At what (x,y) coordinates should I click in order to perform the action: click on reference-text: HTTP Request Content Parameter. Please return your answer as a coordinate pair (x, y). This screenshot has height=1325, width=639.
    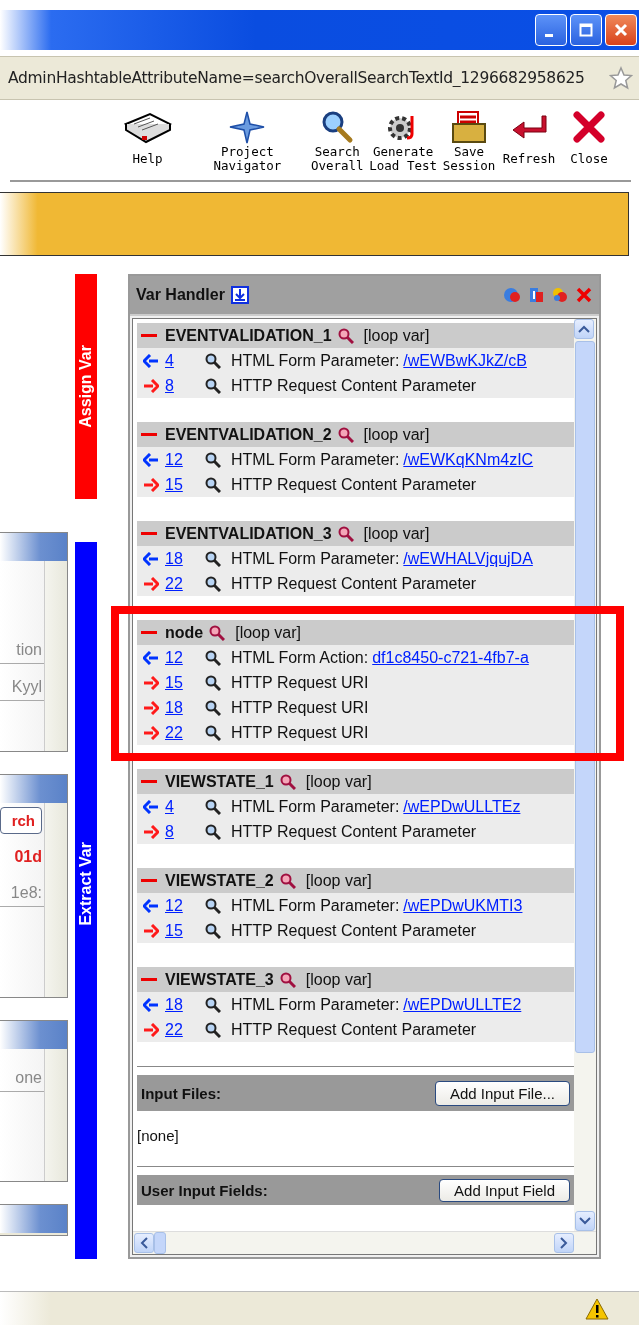
    Looking at the image, I should click on (354, 930).